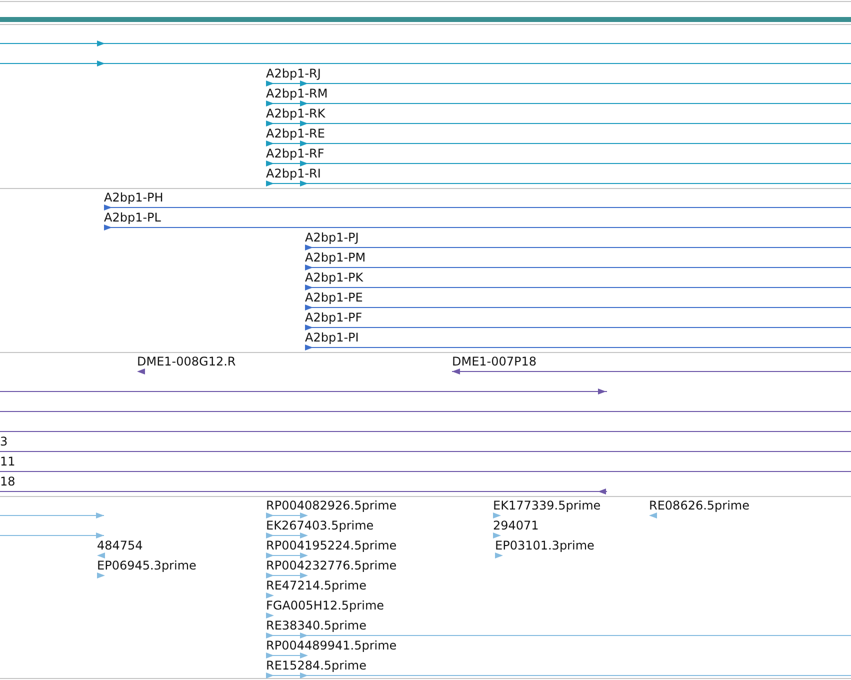 The height and width of the screenshot is (680, 851). What do you see at coordinates (316, 585) in the screenshot?
I see `feature-label: RE47214.5prime` at bounding box center [316, 585].